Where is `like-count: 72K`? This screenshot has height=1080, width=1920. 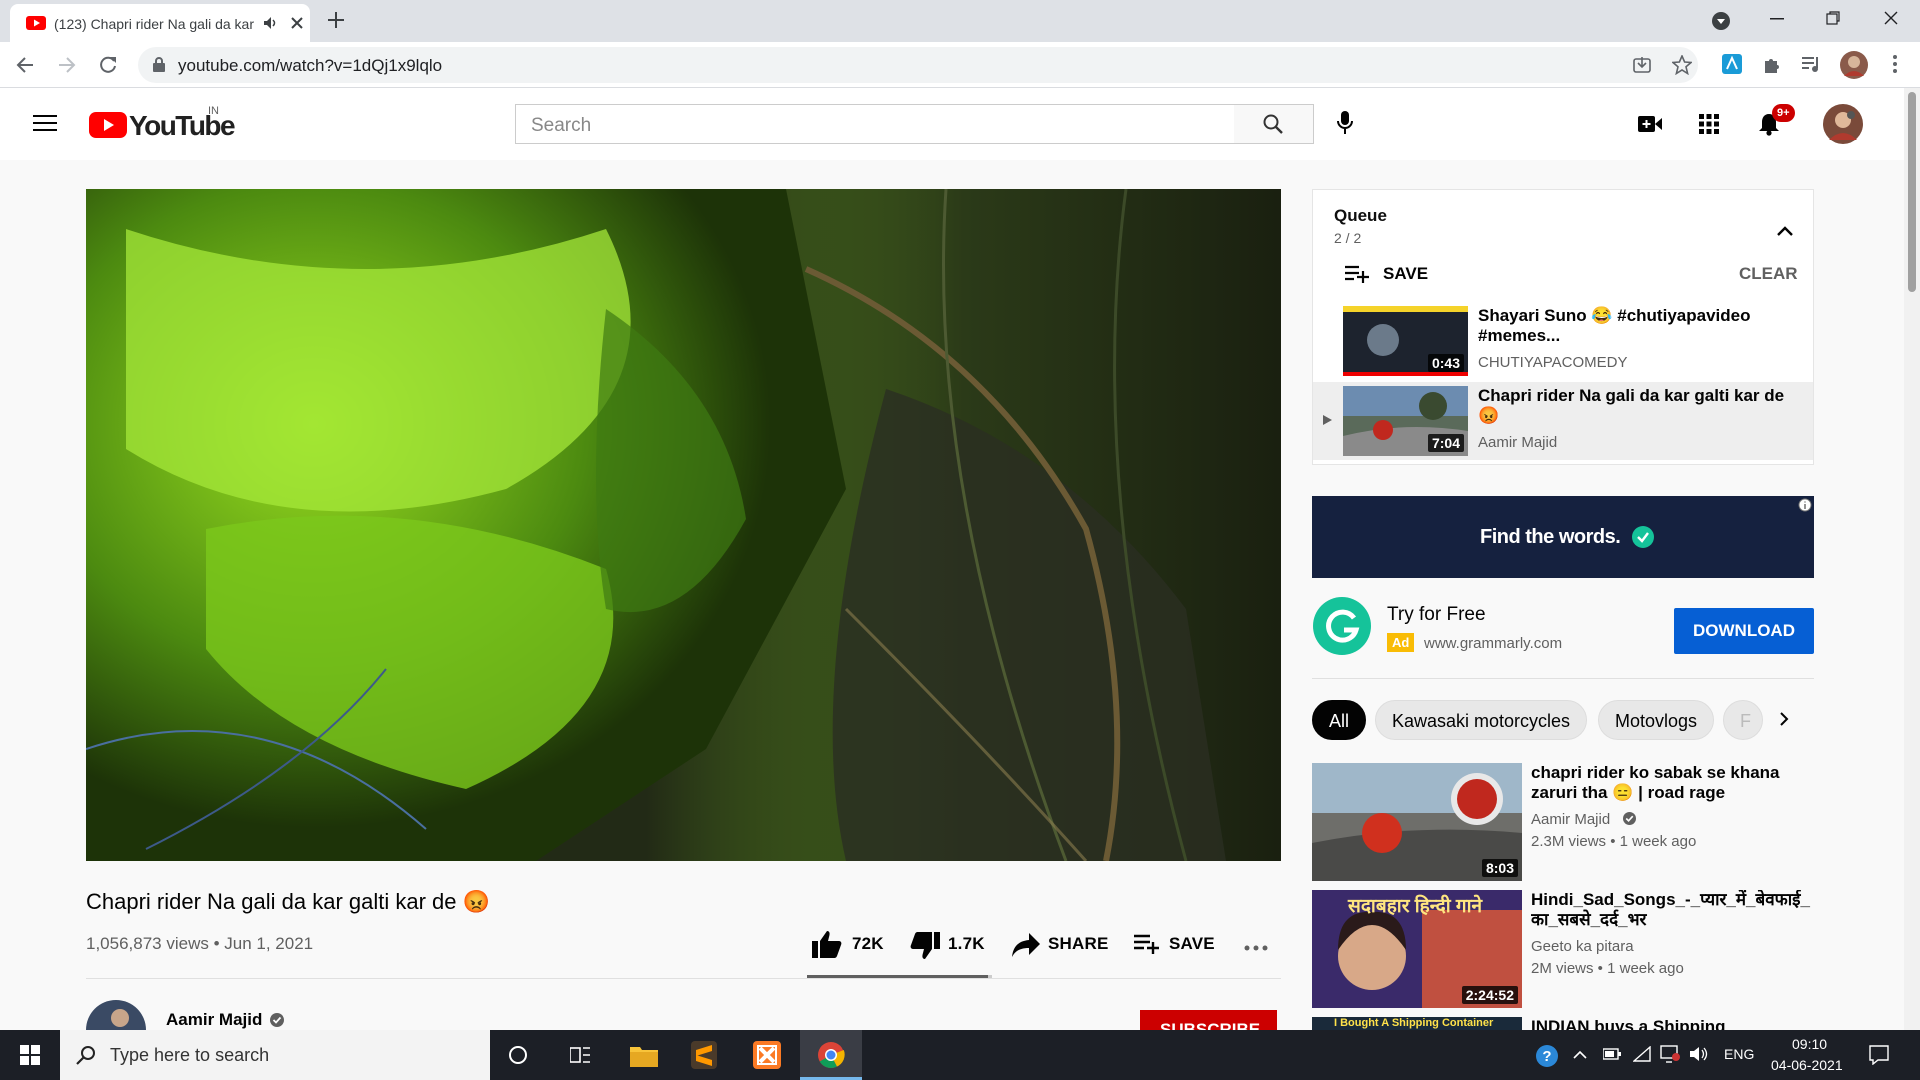 like-count: 72K is located at coordinates (868, 944).